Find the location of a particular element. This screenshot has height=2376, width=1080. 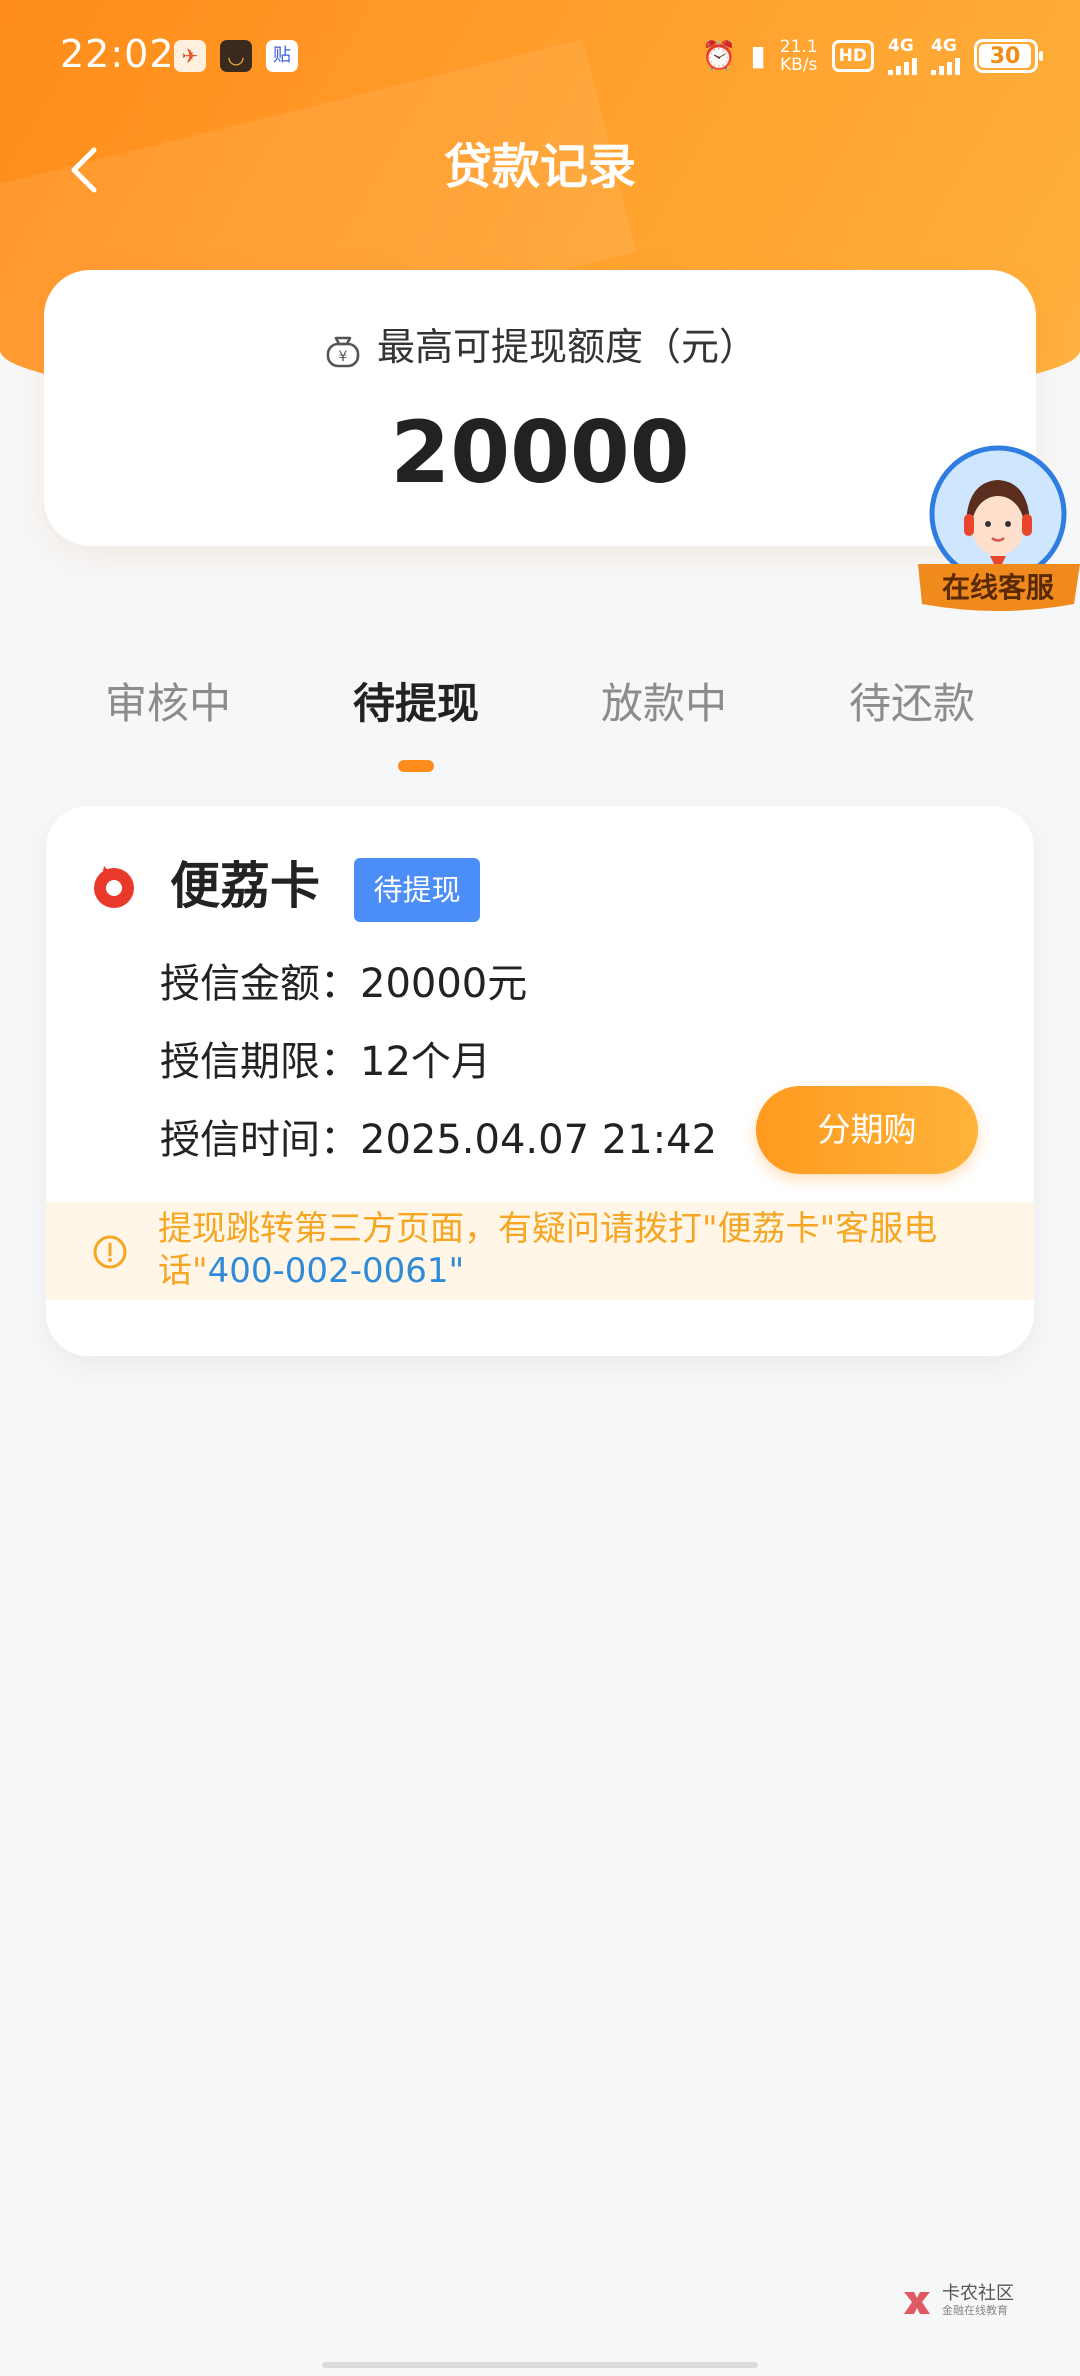

tab-reviewing: 审核中 is located at coordinates (168, 704).